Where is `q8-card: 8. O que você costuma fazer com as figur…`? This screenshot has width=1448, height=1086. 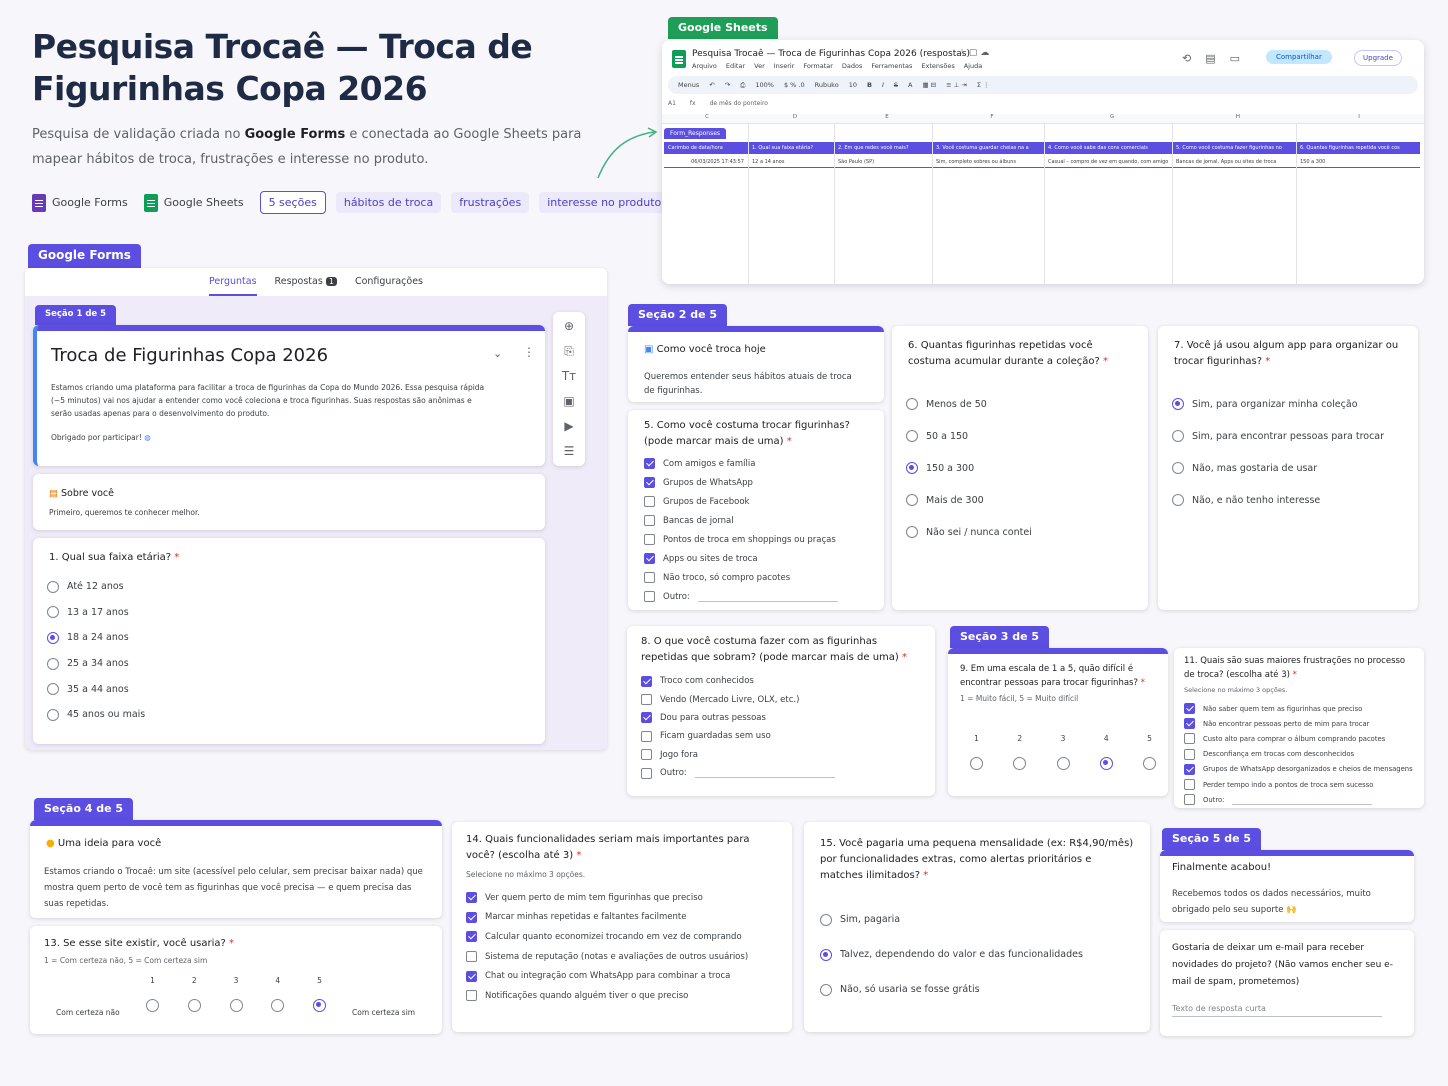 q8-card: 8. O que você costuma fazer com as figur… is located at coordinates (781, 711).